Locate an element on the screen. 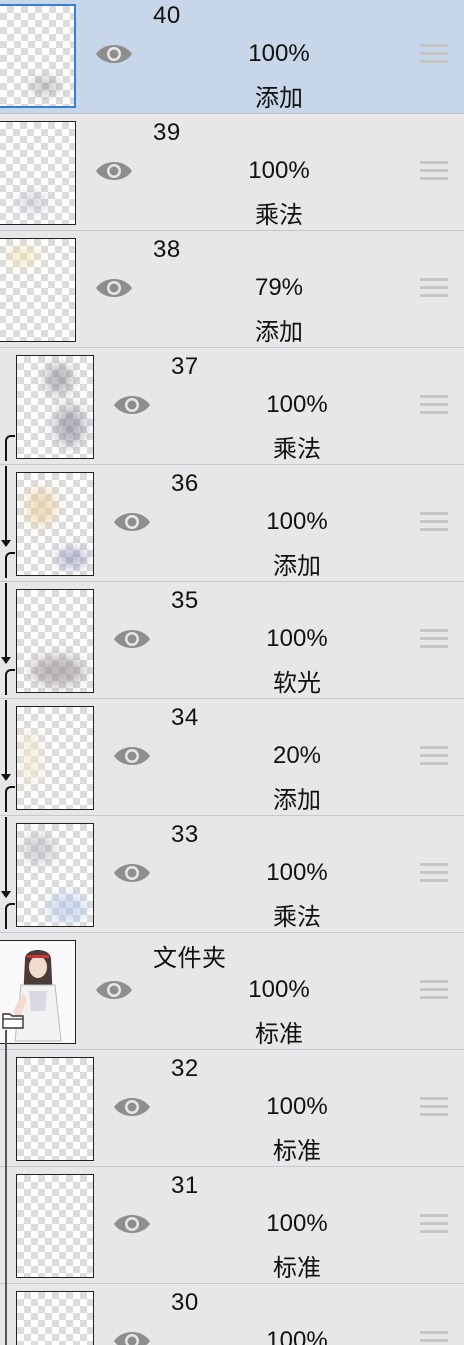 This screenshot has height=1345, width=464. layer-name: 35 is located at coordinates (185, 600).